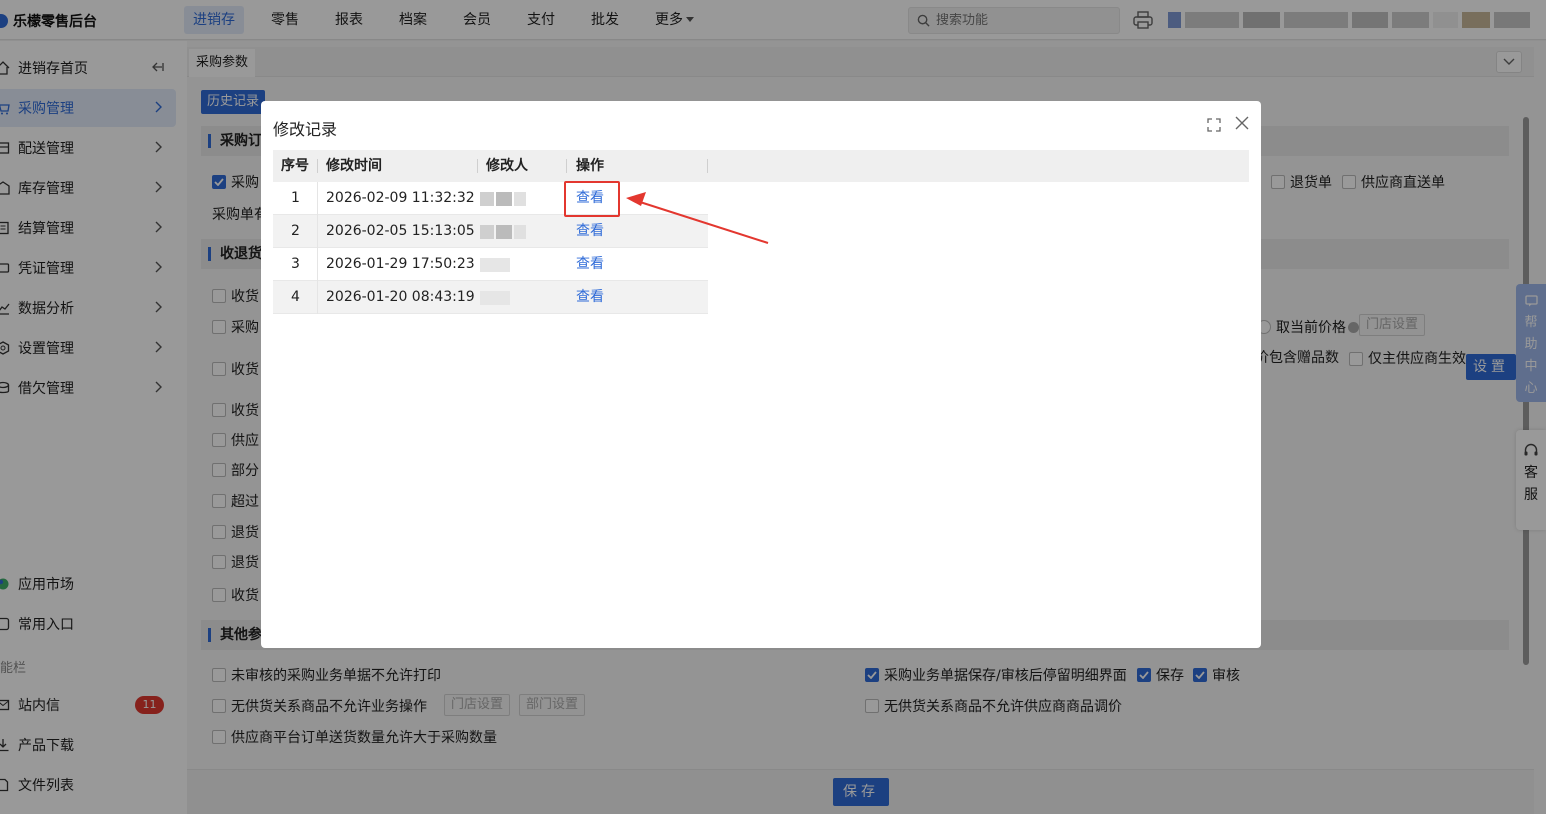 Image resolution: width=1546 pixels, height=814 pixels. I want to click on table-row: 2 2026-02-05 15:13:05 查看, so click(490, 231).